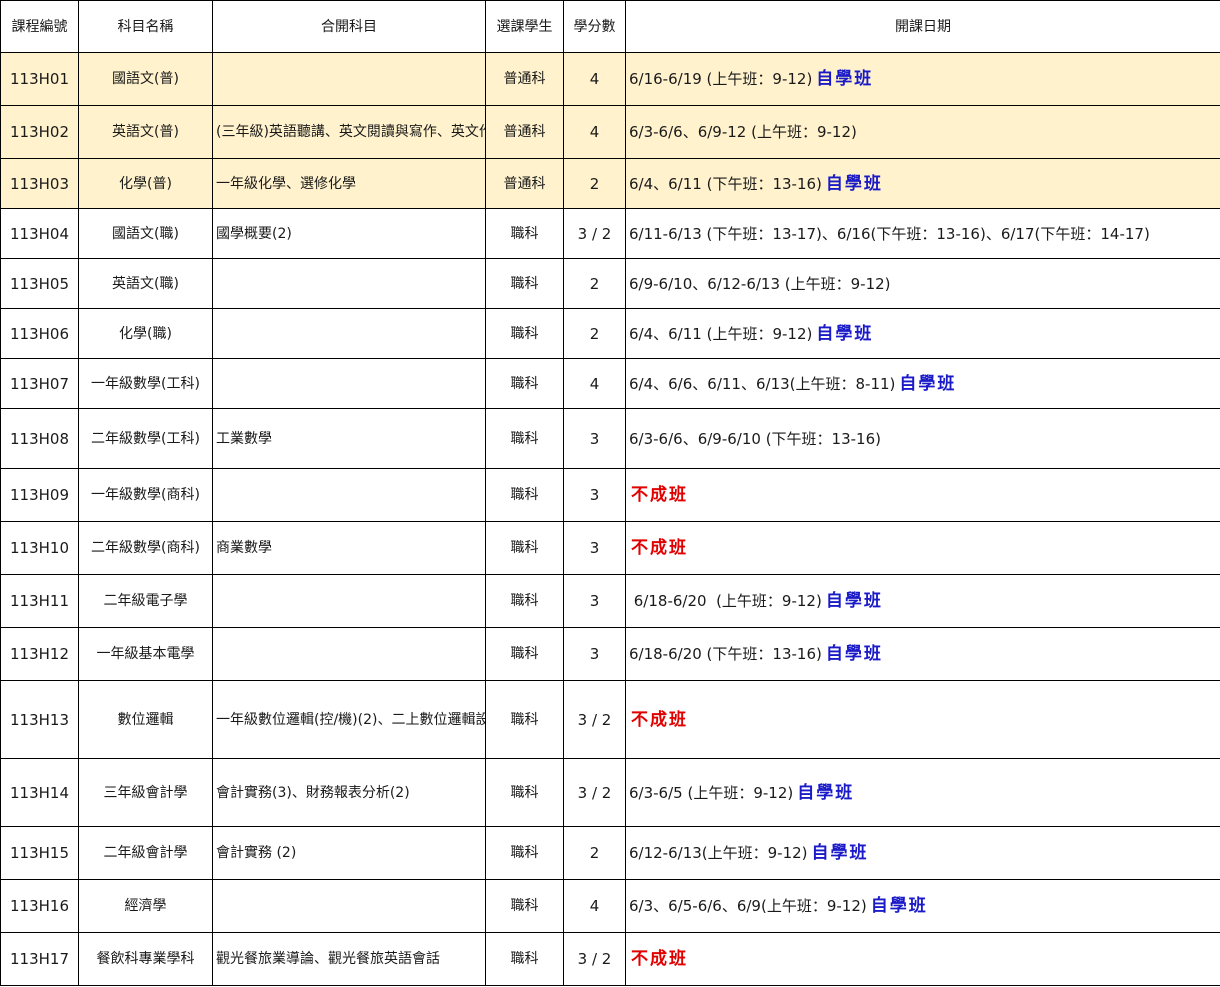 The height and width of the screenshot is (987, 1220). I want to click on credits-cell: 3, so click(594, 548).